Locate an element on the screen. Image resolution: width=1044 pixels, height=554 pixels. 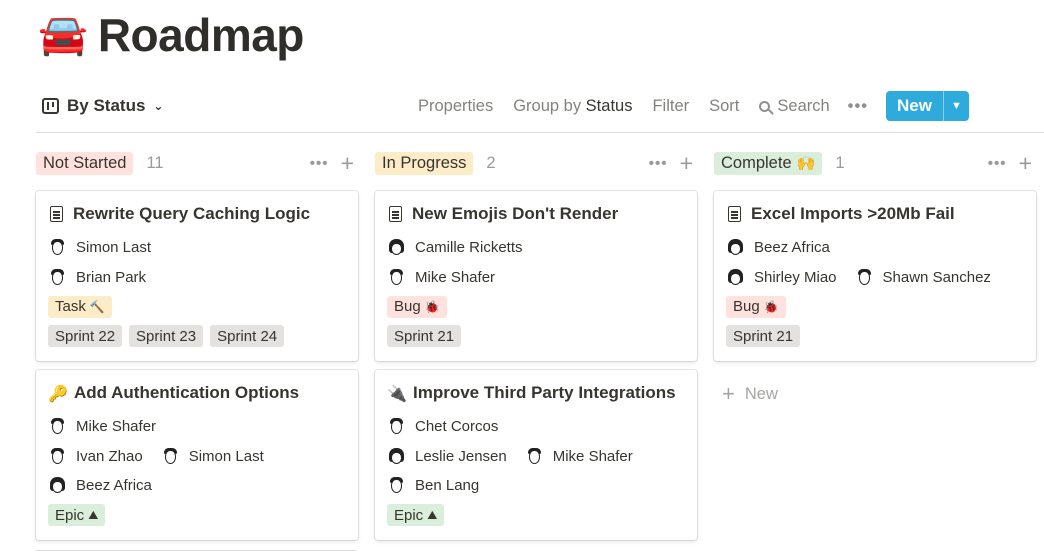
search-button: Search is located at coordinates (794, 106).